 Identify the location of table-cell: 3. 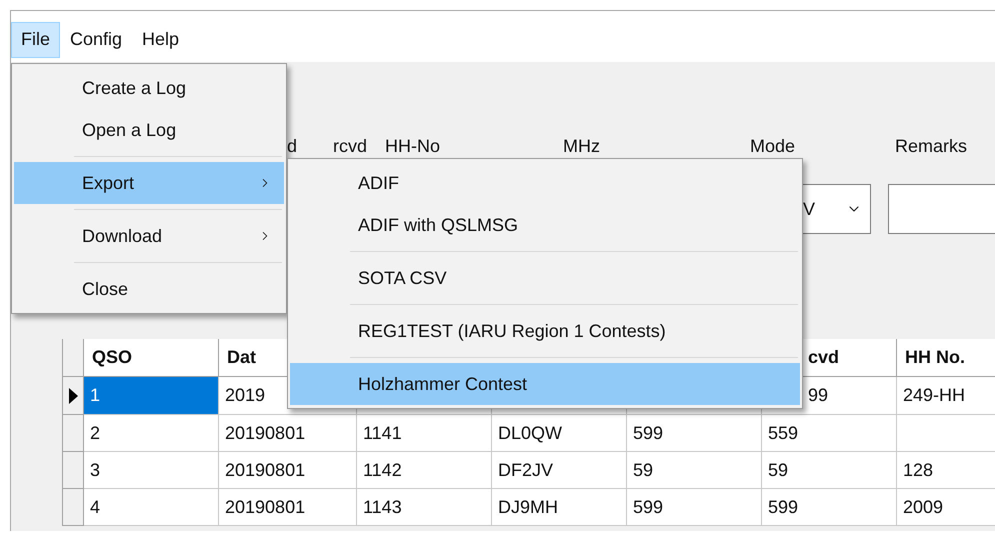
(151, 470).